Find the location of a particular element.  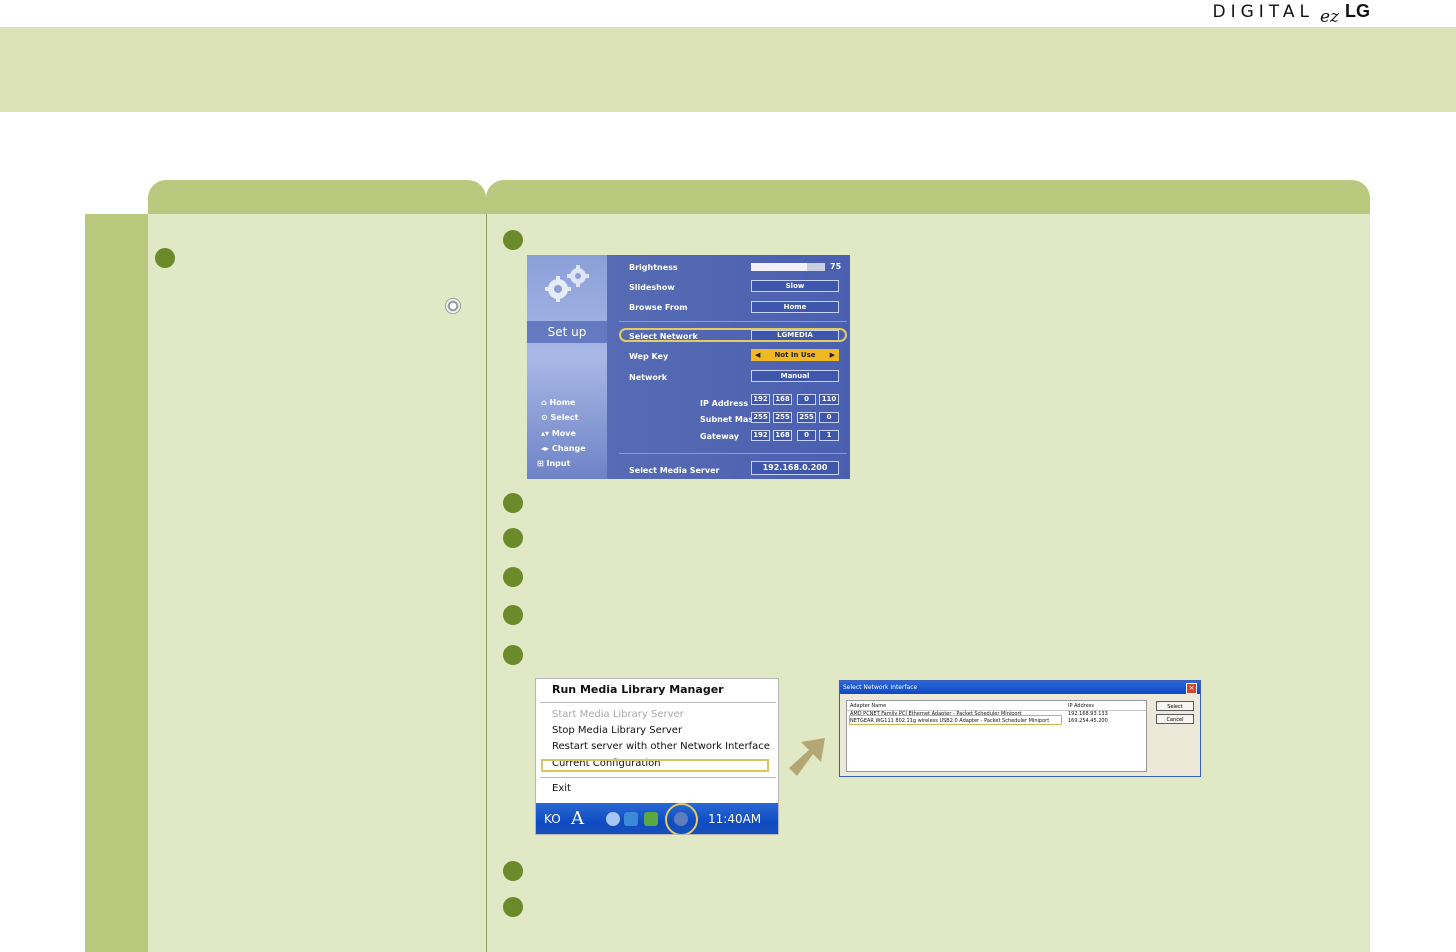

gateway-octet-1: 192 is located at coordinates (760, 435).